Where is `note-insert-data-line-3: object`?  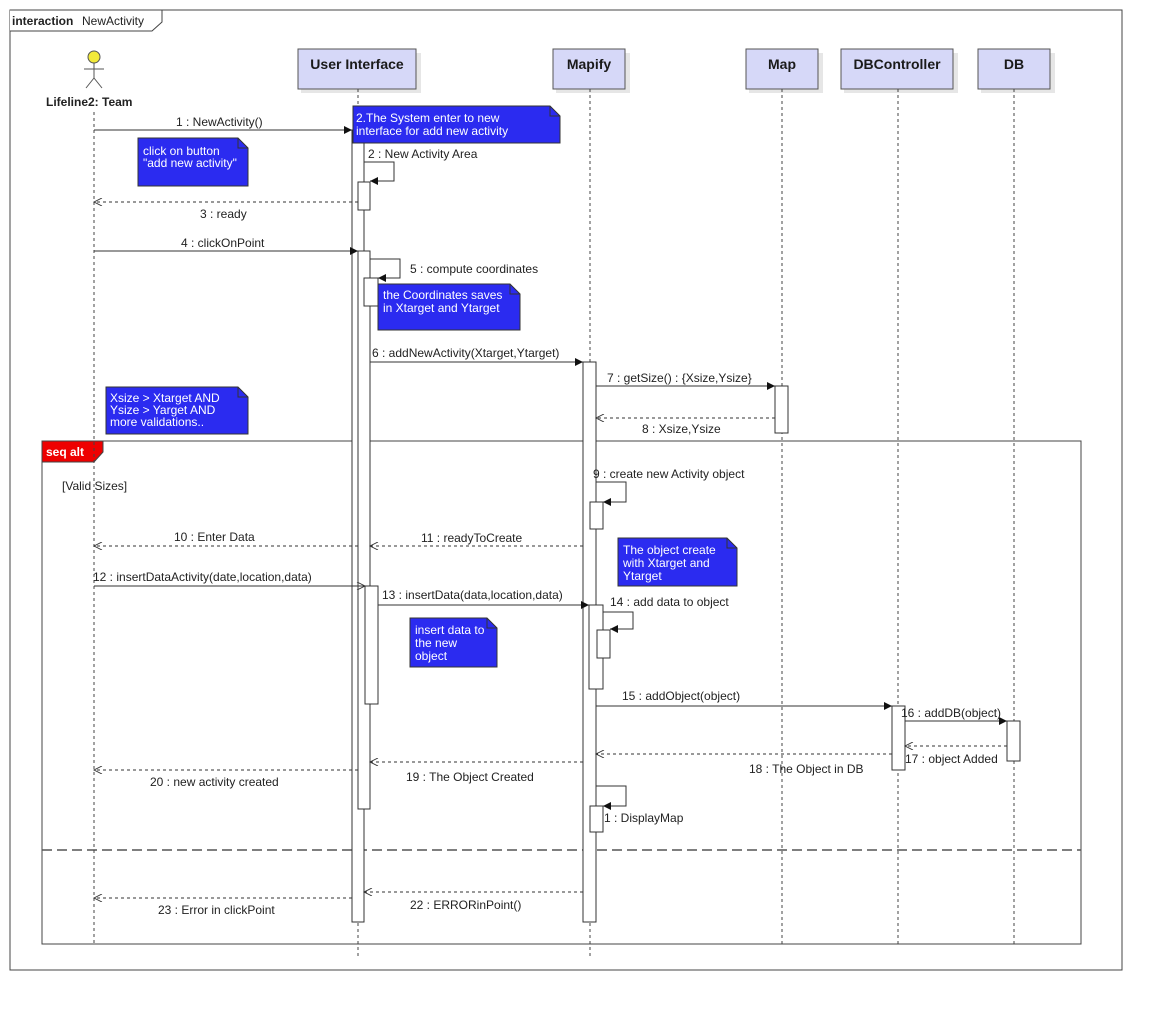 note-insert-data-line-3: object is located at coordinates (431, 656).